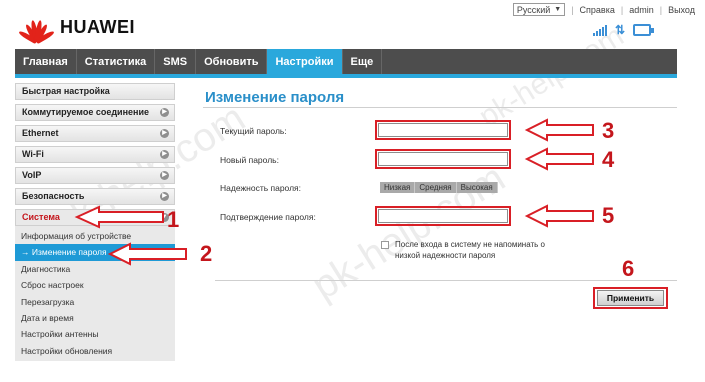 The image size is (705, 382). I want to click on current-password-input, so click(443, 130).